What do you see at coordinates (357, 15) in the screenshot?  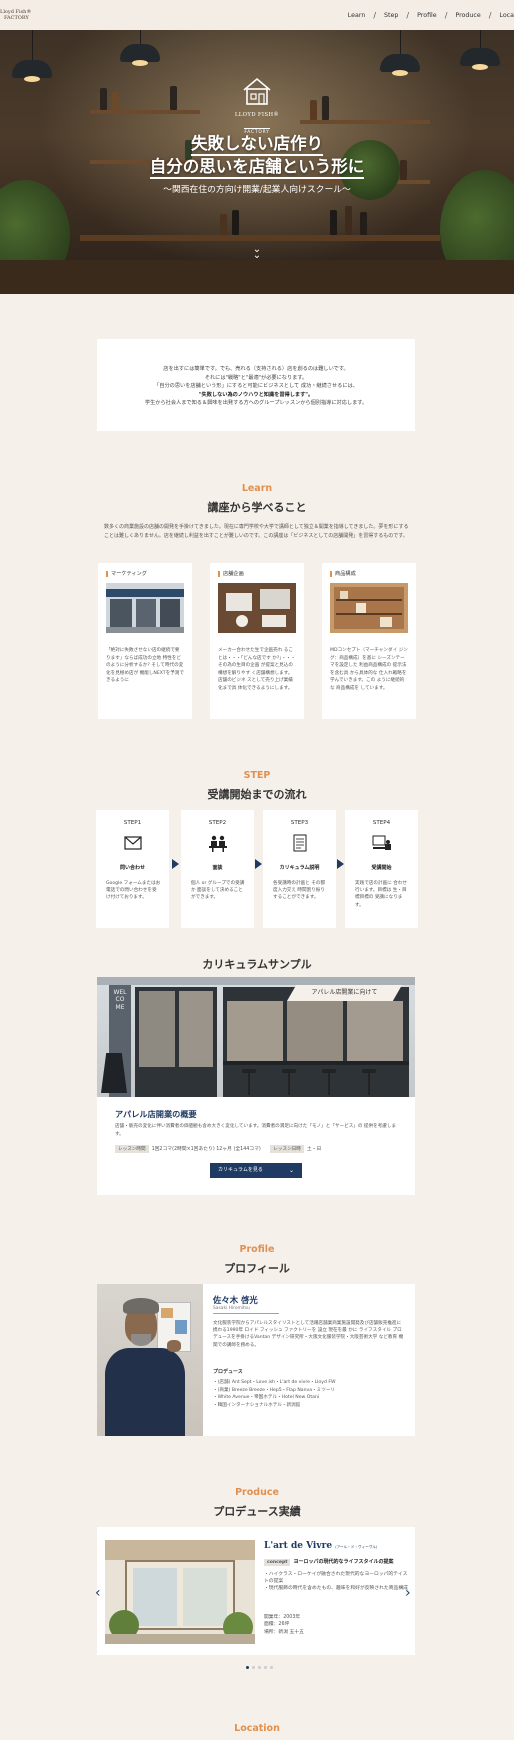 I see `nav-learn: Learn` at bounding box center [357, 15].